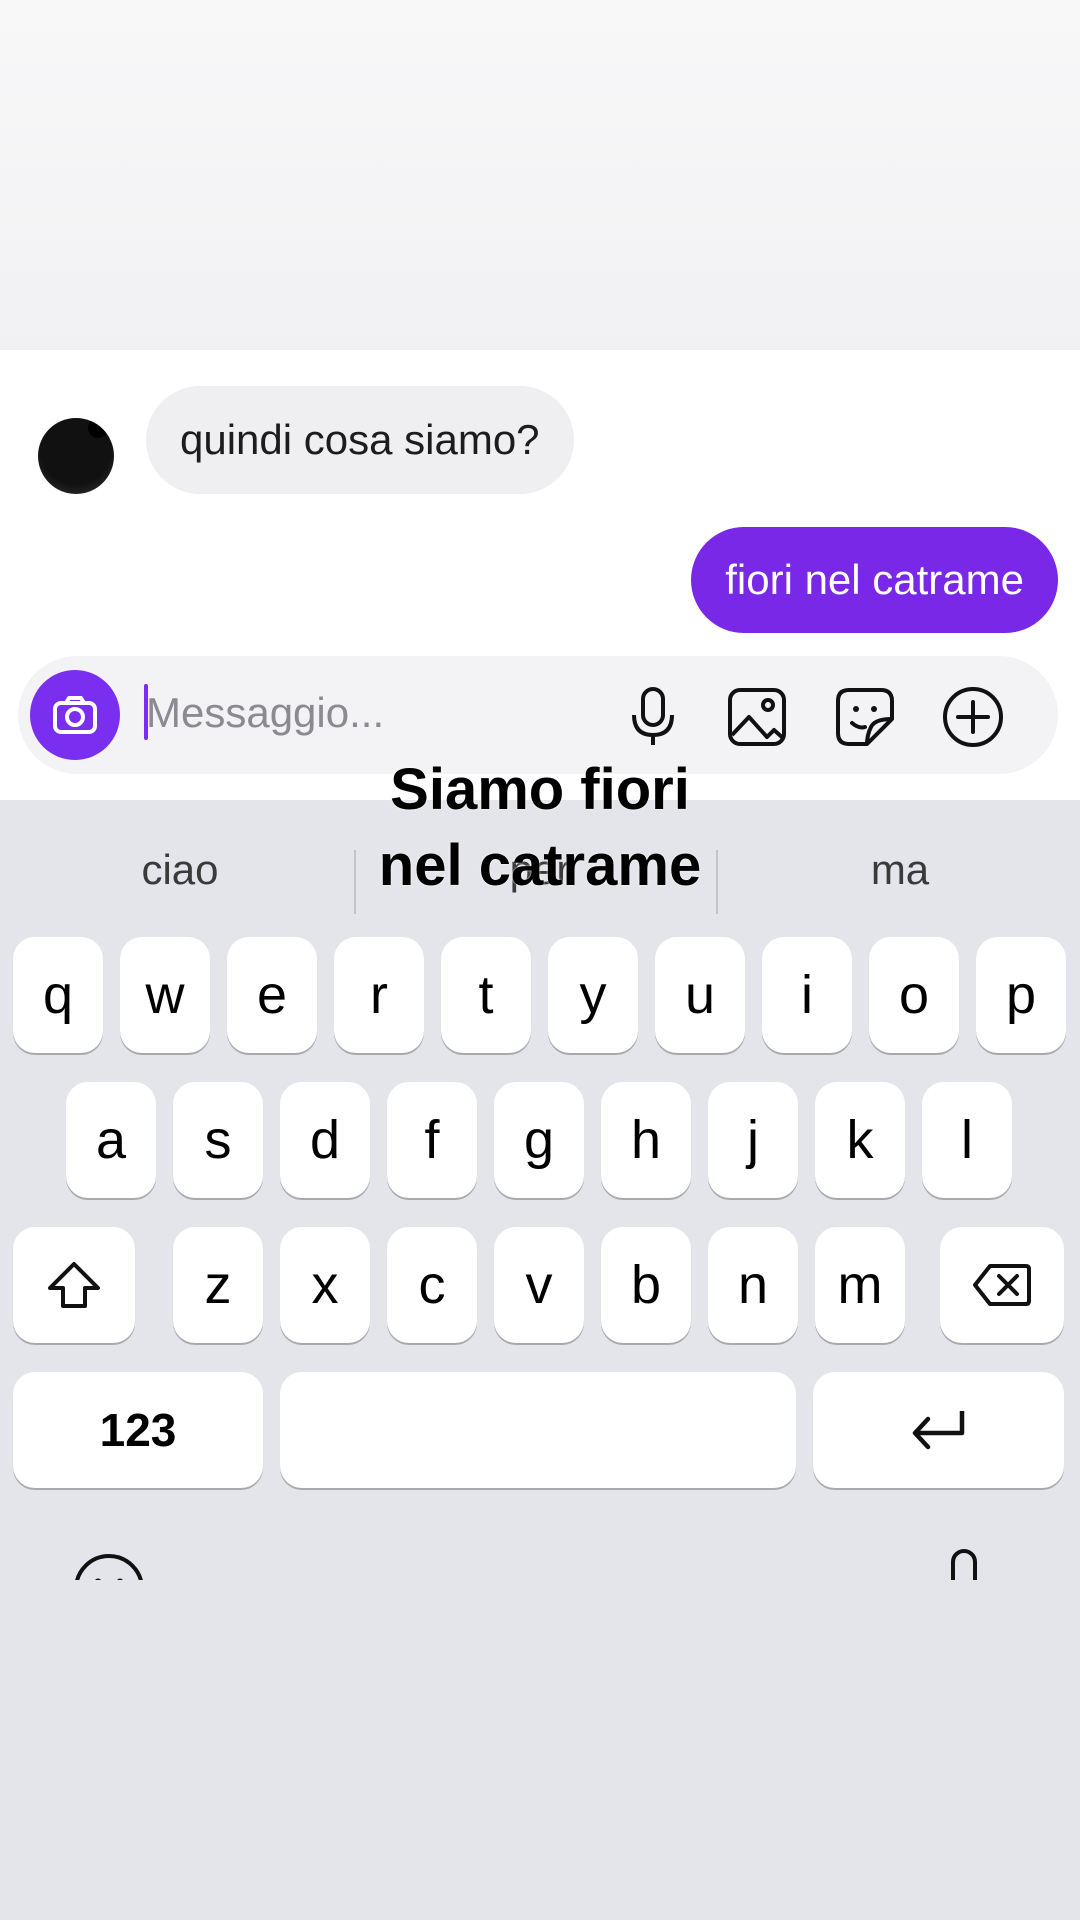 This screenshot has width=1080, height=1920. Describe the element at coordinates (967, 1140) in the screenshot. I see `key-l: l` at that location.